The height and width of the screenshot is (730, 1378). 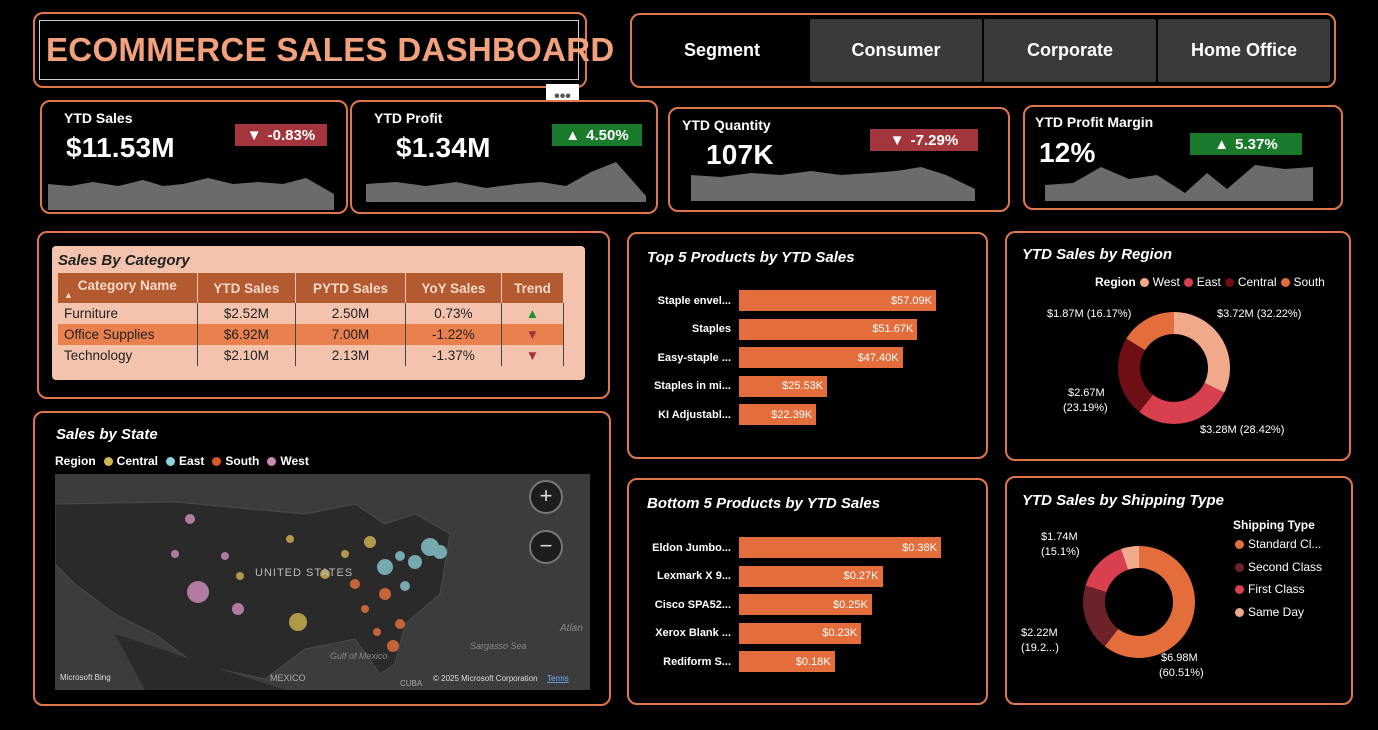 What do you see at coordinates (194, 157) in the screenshot?
I see `kpi-card-ytd-sales: YTD Sales $11.53M ▼ -0.83%` at bounding box center [194, 157].